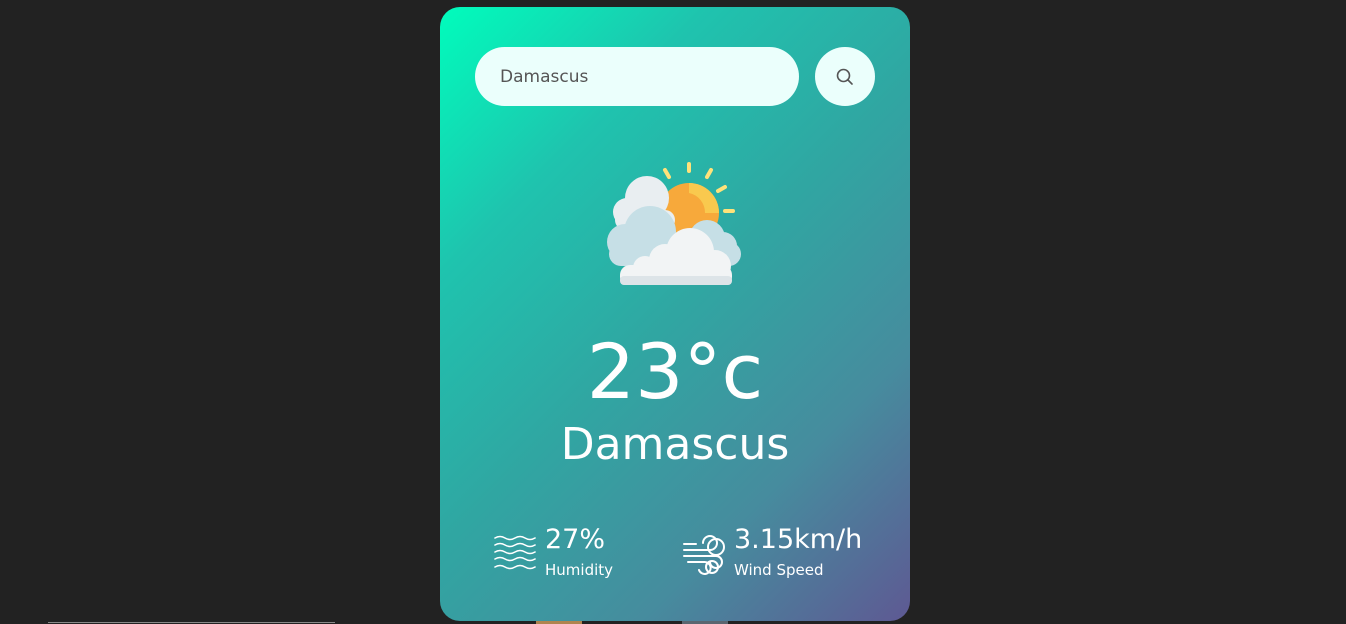  Describe the element at coordinates (779, 570) in the screenshot. I see `wind-speed-label: Wind Speed` at that location.